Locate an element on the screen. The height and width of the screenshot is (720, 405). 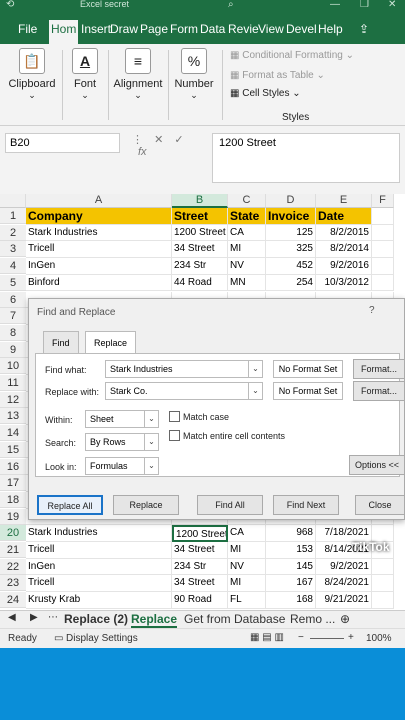
row-header: 5 is located at coordinates (13, 282).